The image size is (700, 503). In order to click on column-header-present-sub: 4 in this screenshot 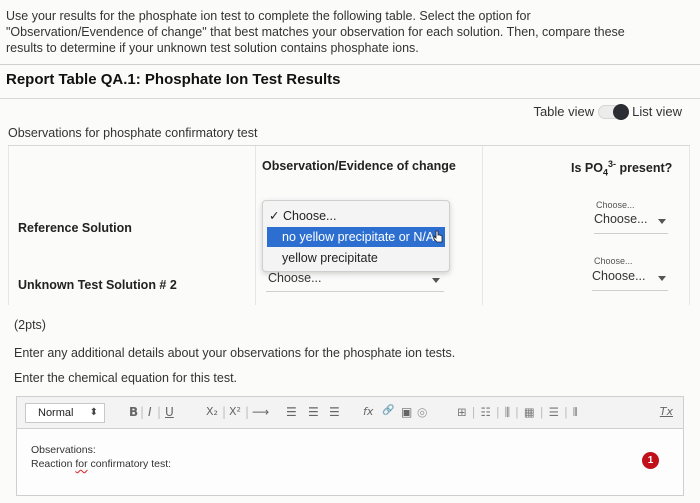, I will do `click(605, 172)`.